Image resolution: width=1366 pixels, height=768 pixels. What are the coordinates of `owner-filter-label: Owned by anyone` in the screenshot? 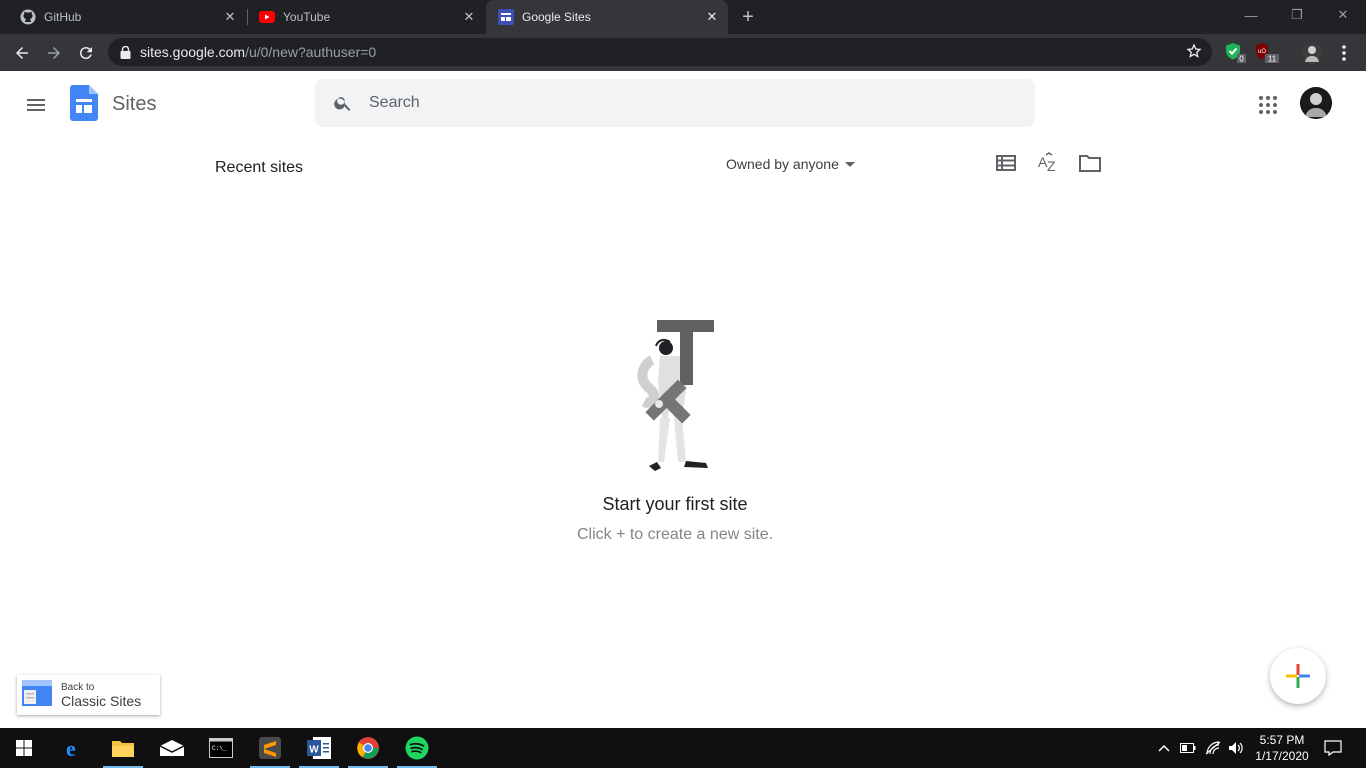 It's located at (782, 164).